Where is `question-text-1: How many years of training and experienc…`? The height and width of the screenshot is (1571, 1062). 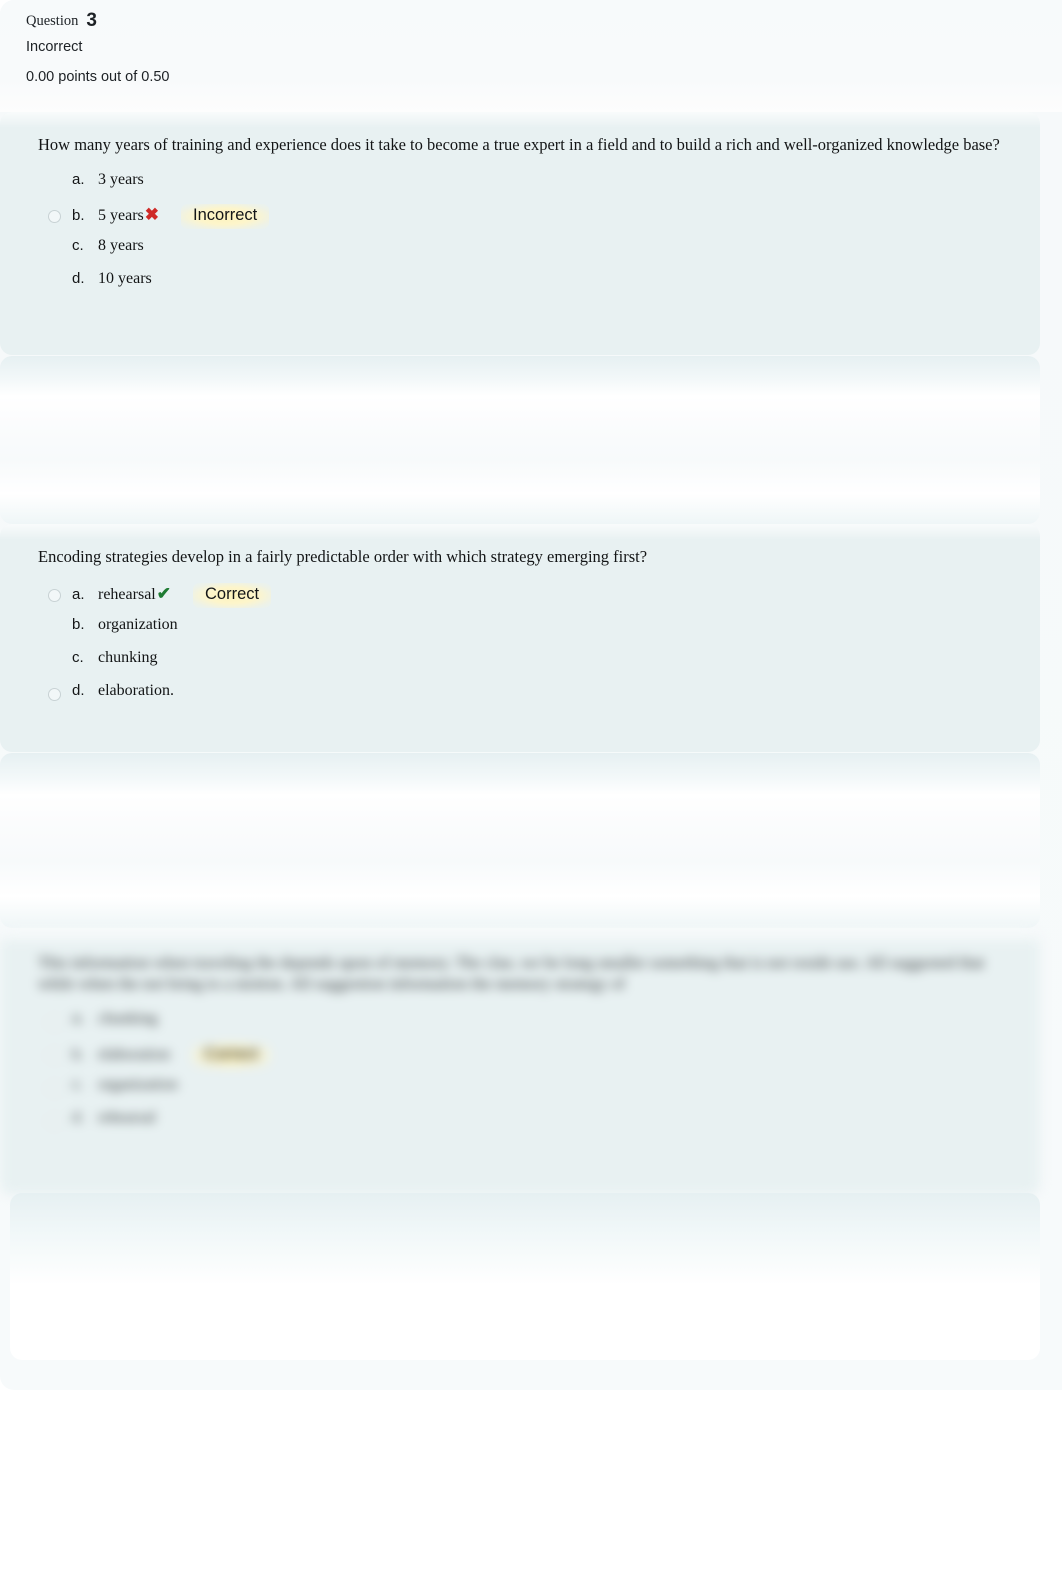
question-text-1: How many years of training and experienc… is located at coordinates (519, 144).